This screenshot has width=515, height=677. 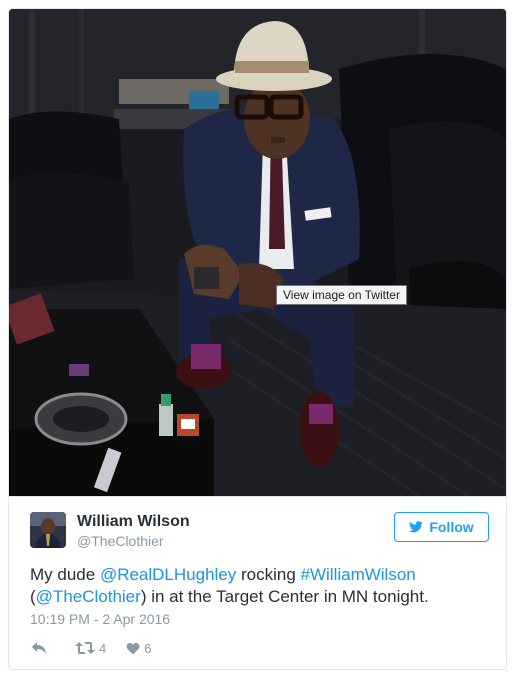 I want to click on twitter-bird-icon, so click(x=416, y=527).